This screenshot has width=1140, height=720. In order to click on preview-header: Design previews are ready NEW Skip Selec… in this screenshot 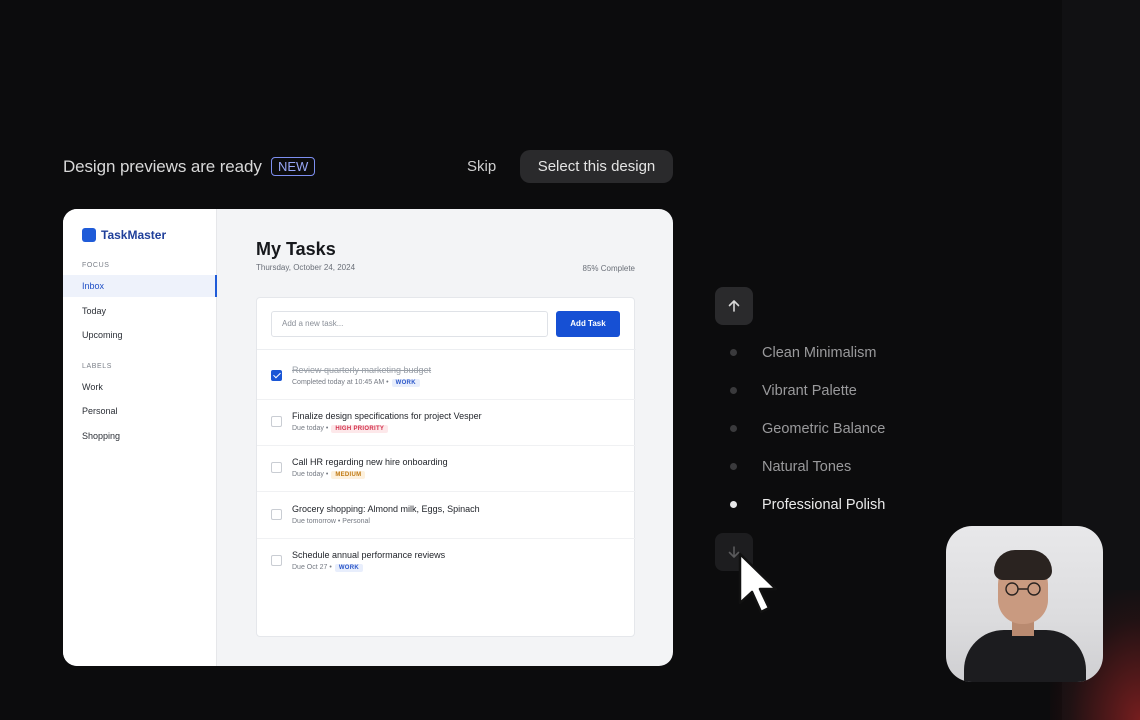, I will do `click(368, 167)`.